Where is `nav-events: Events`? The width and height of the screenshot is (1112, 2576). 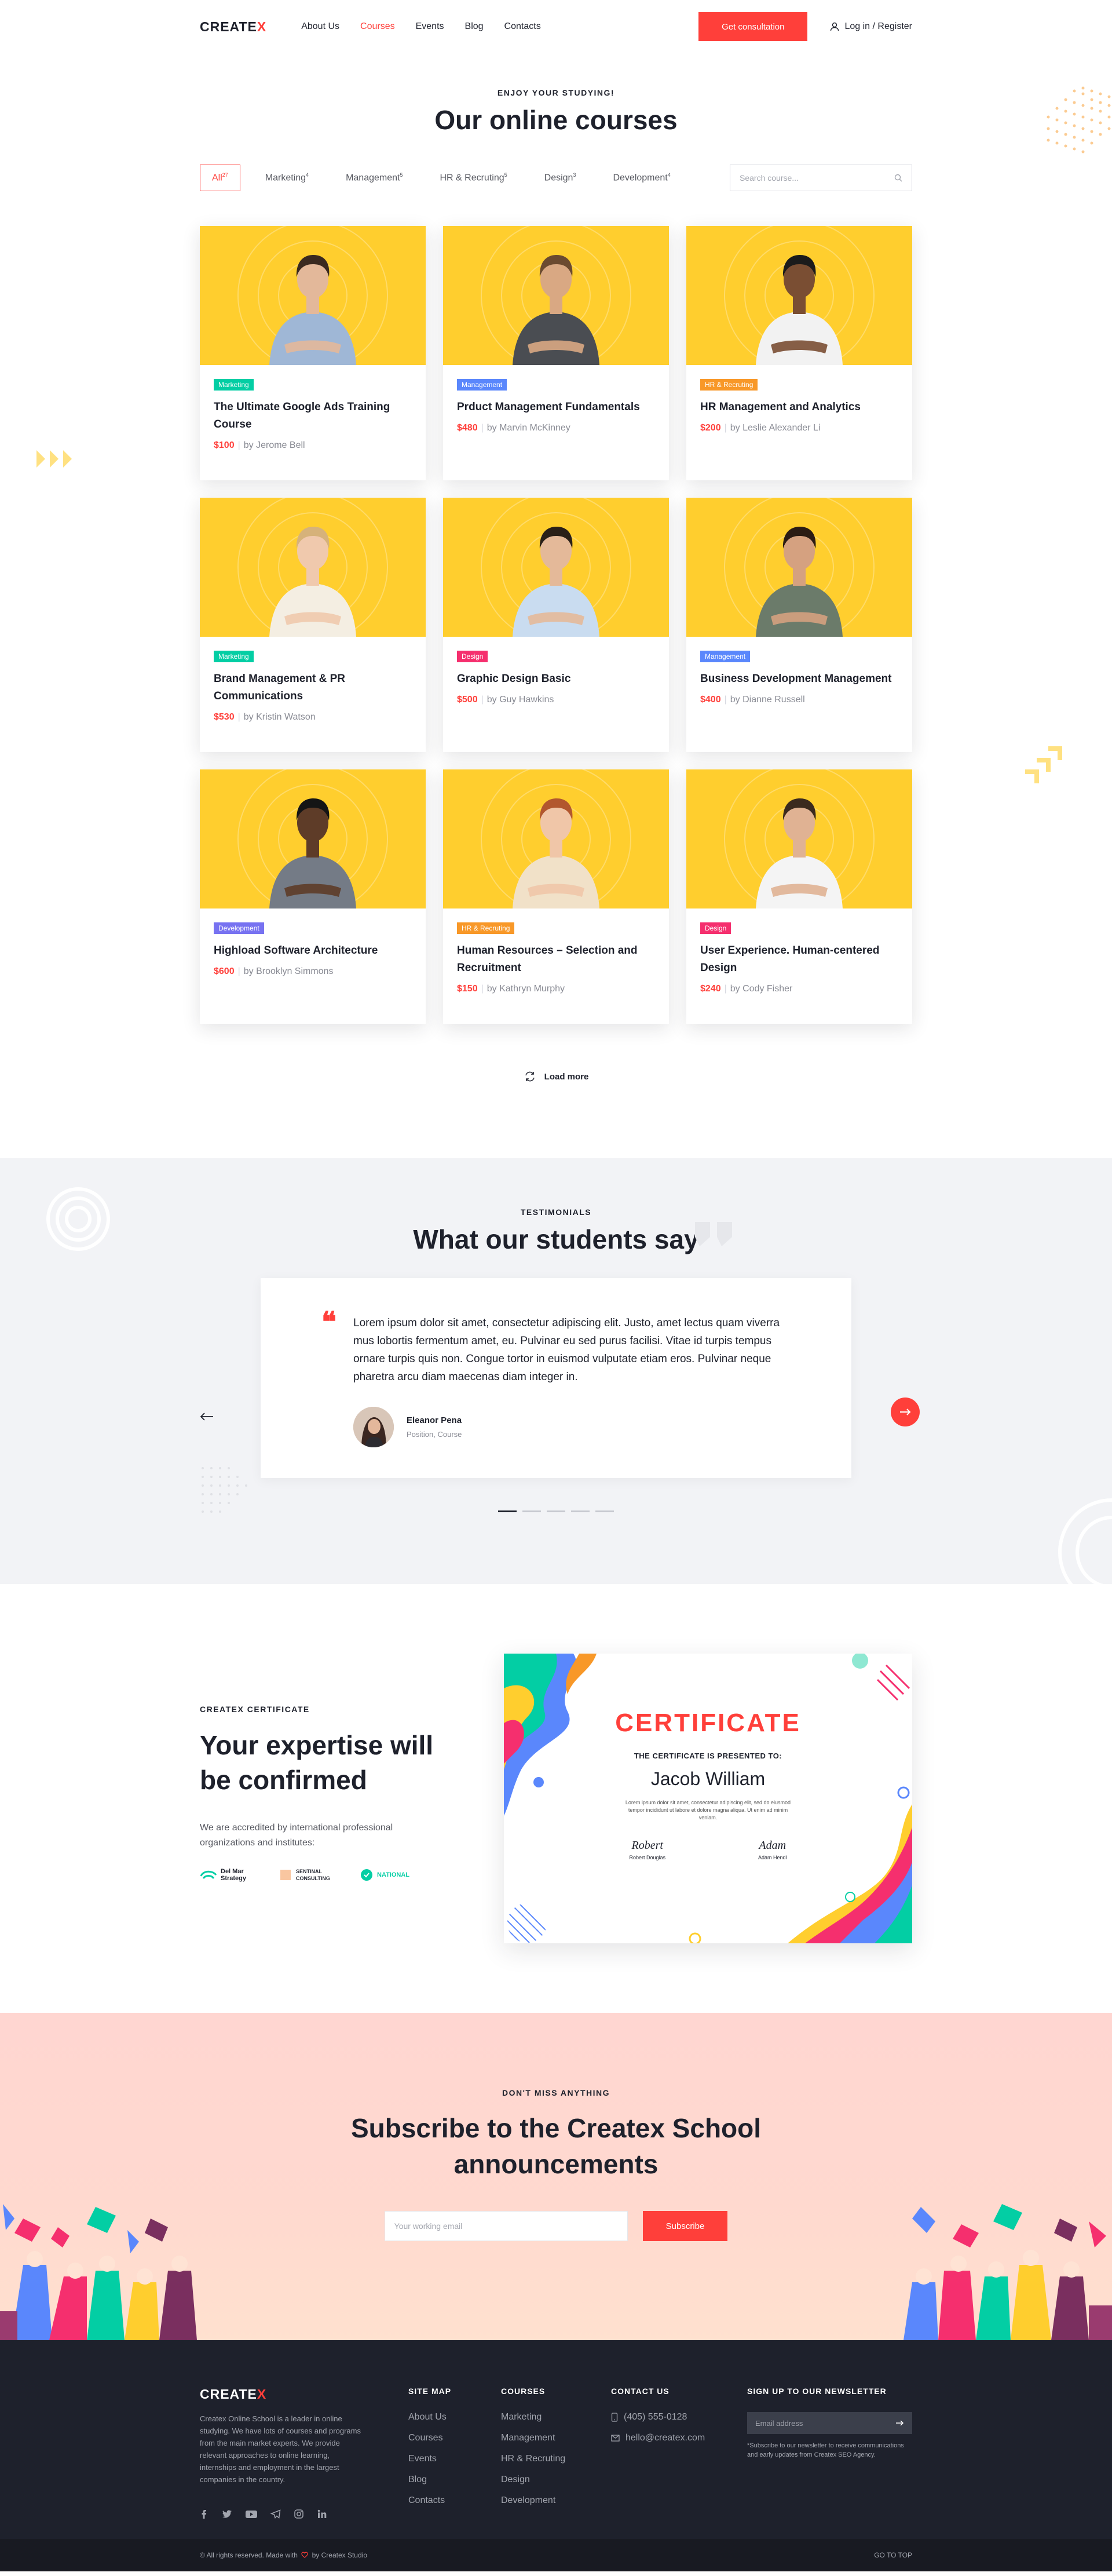
nav-events: Events is located at coordinates (430, 26).